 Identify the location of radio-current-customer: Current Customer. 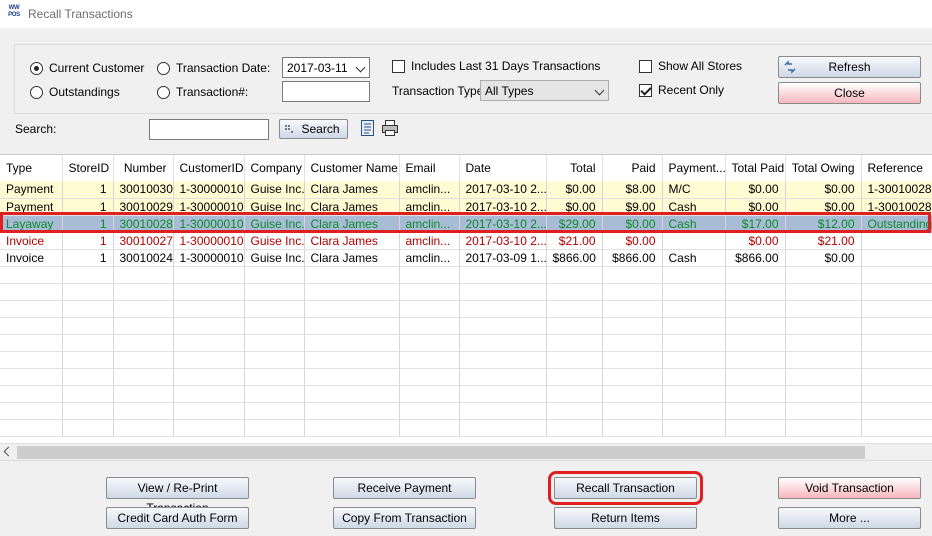
(87, 68).